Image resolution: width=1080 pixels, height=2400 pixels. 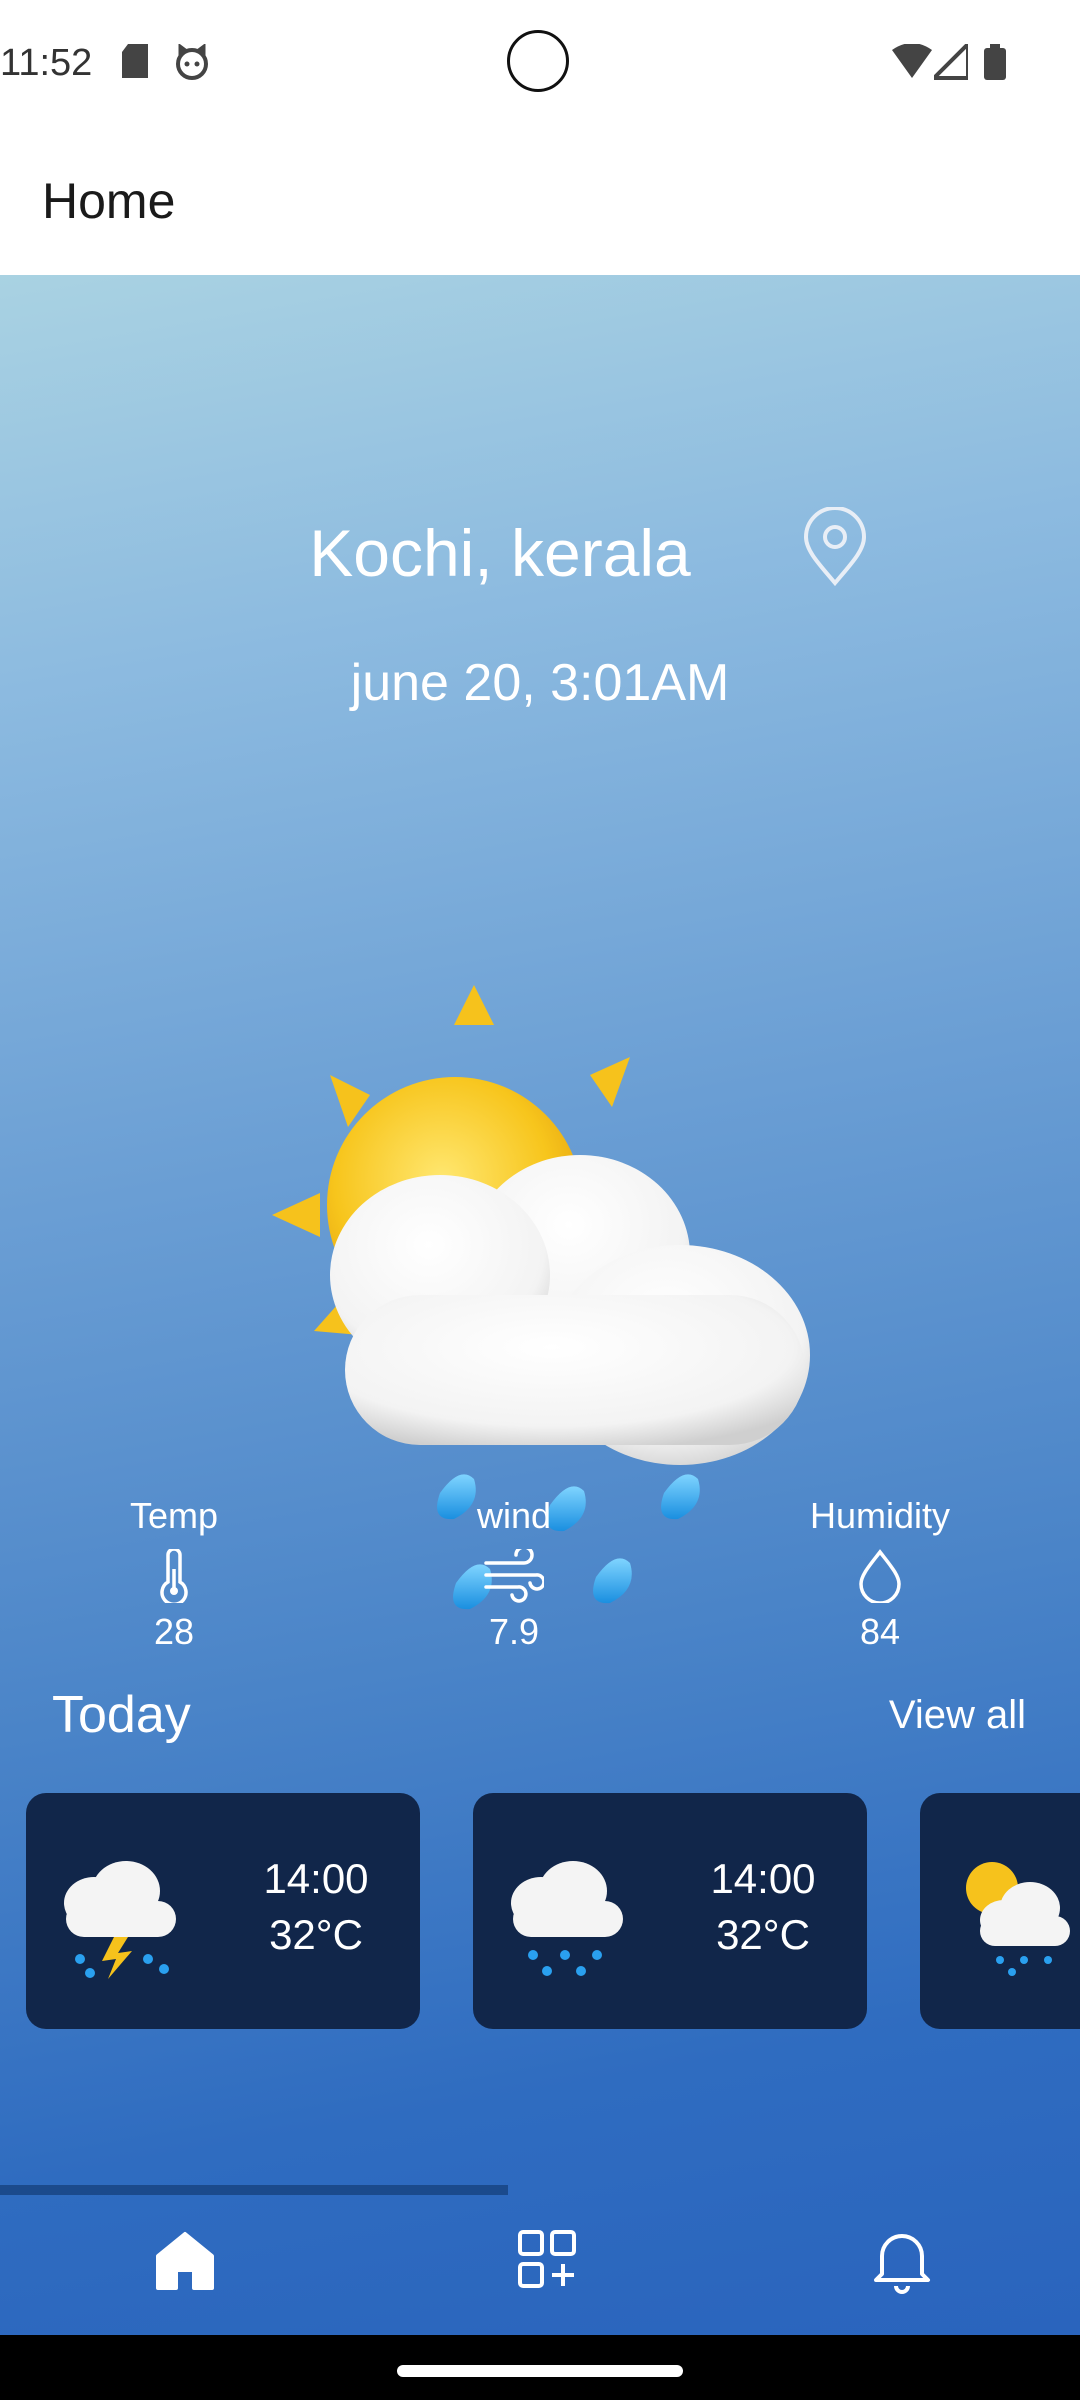 What do you see at coordinates (995, 62) in the screenshot?
I see `battery-icon` at bounding box center [995, 62].